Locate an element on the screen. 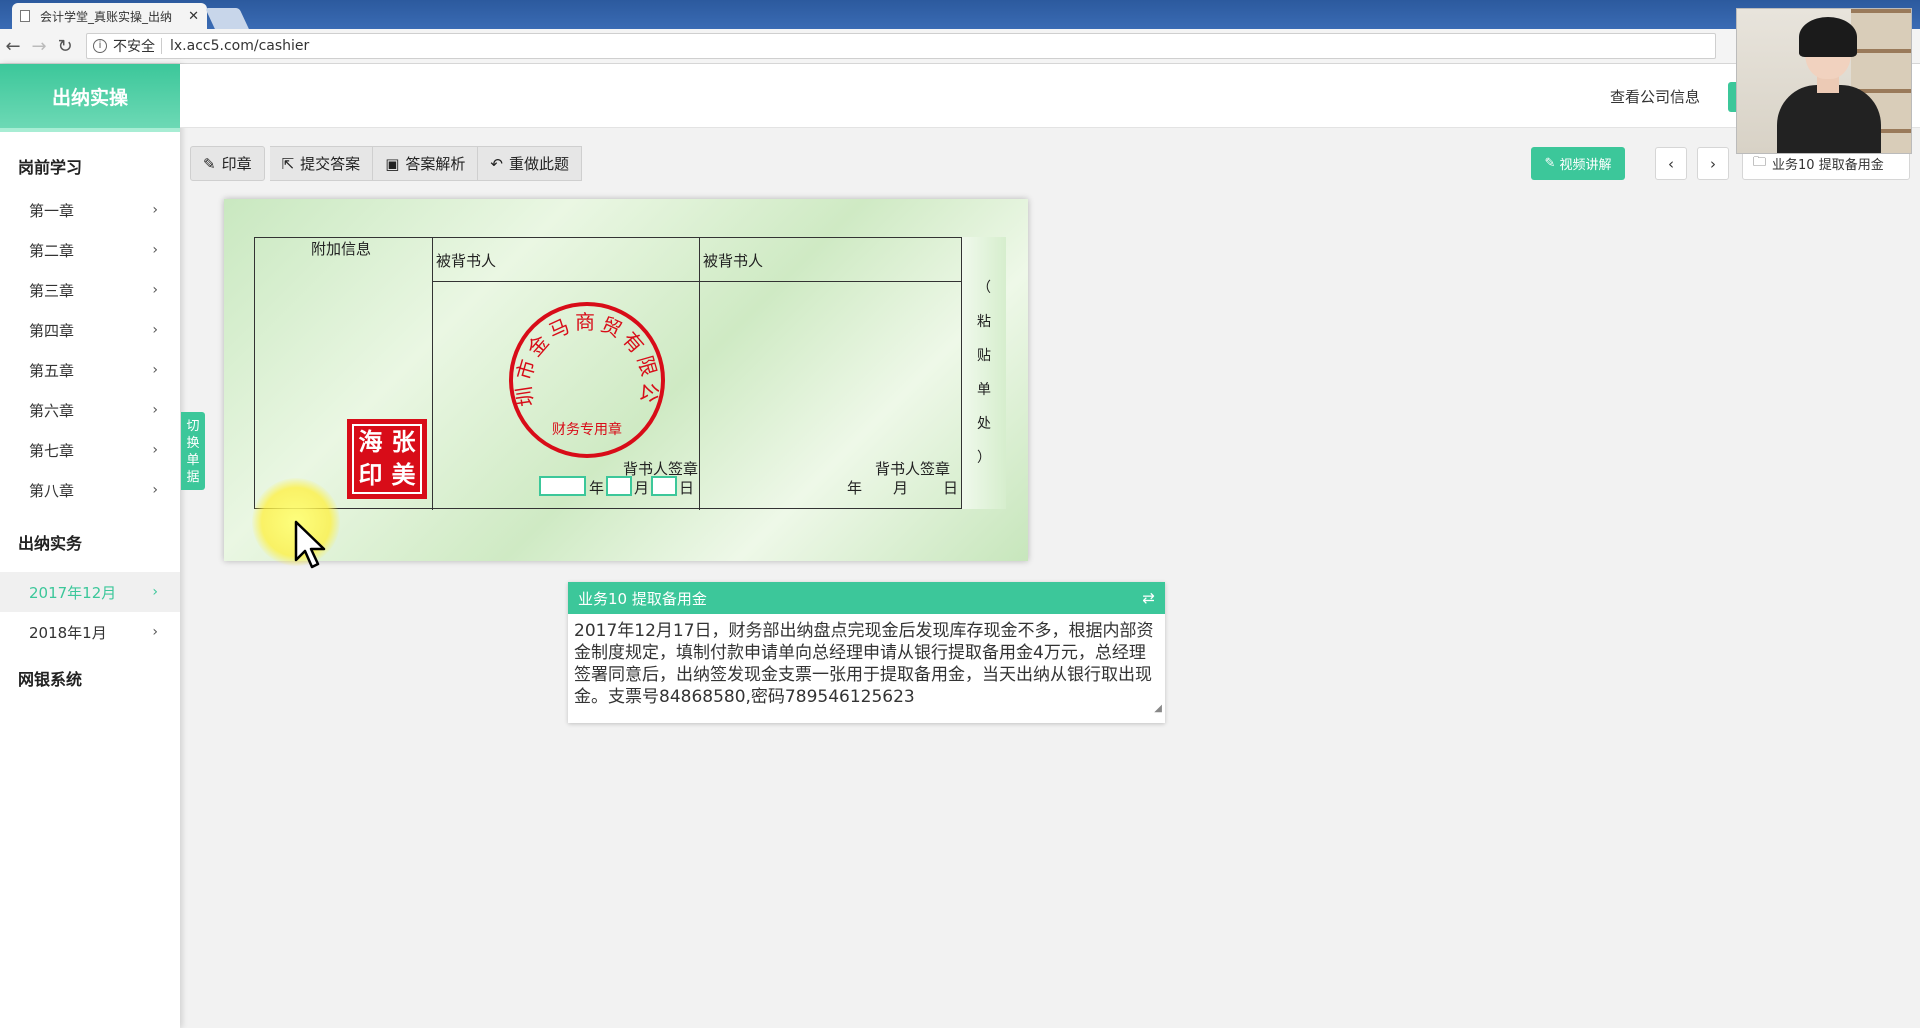 The width and height of the screenshot is (1920, 1028). app-logo: 出纳实操 is located at coordinates (90, 96).